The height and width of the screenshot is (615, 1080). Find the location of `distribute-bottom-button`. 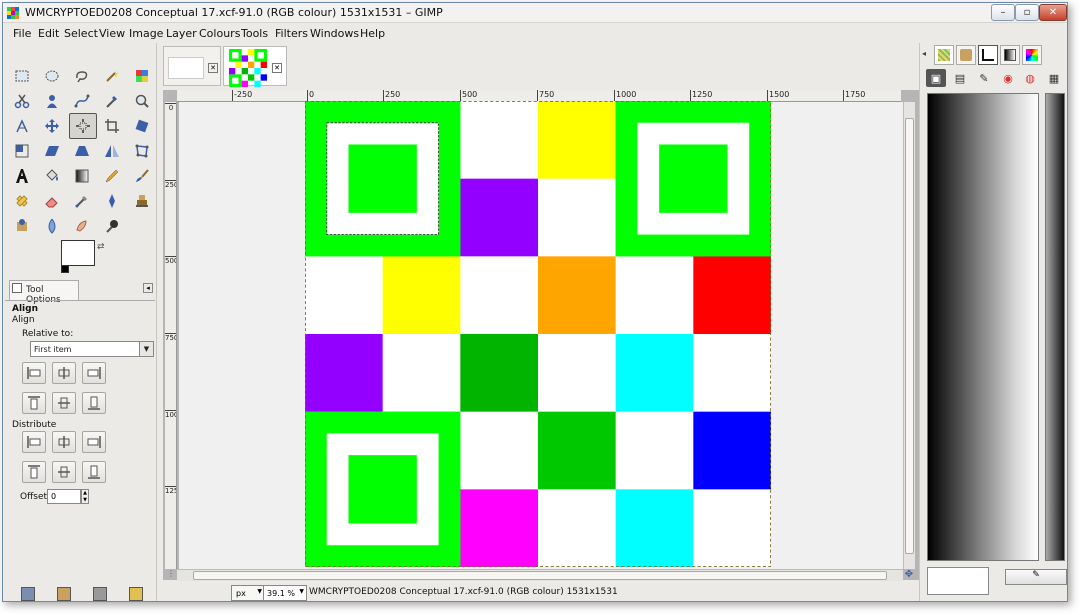

distribute-bottom-button is located at coordinates (94, 472).